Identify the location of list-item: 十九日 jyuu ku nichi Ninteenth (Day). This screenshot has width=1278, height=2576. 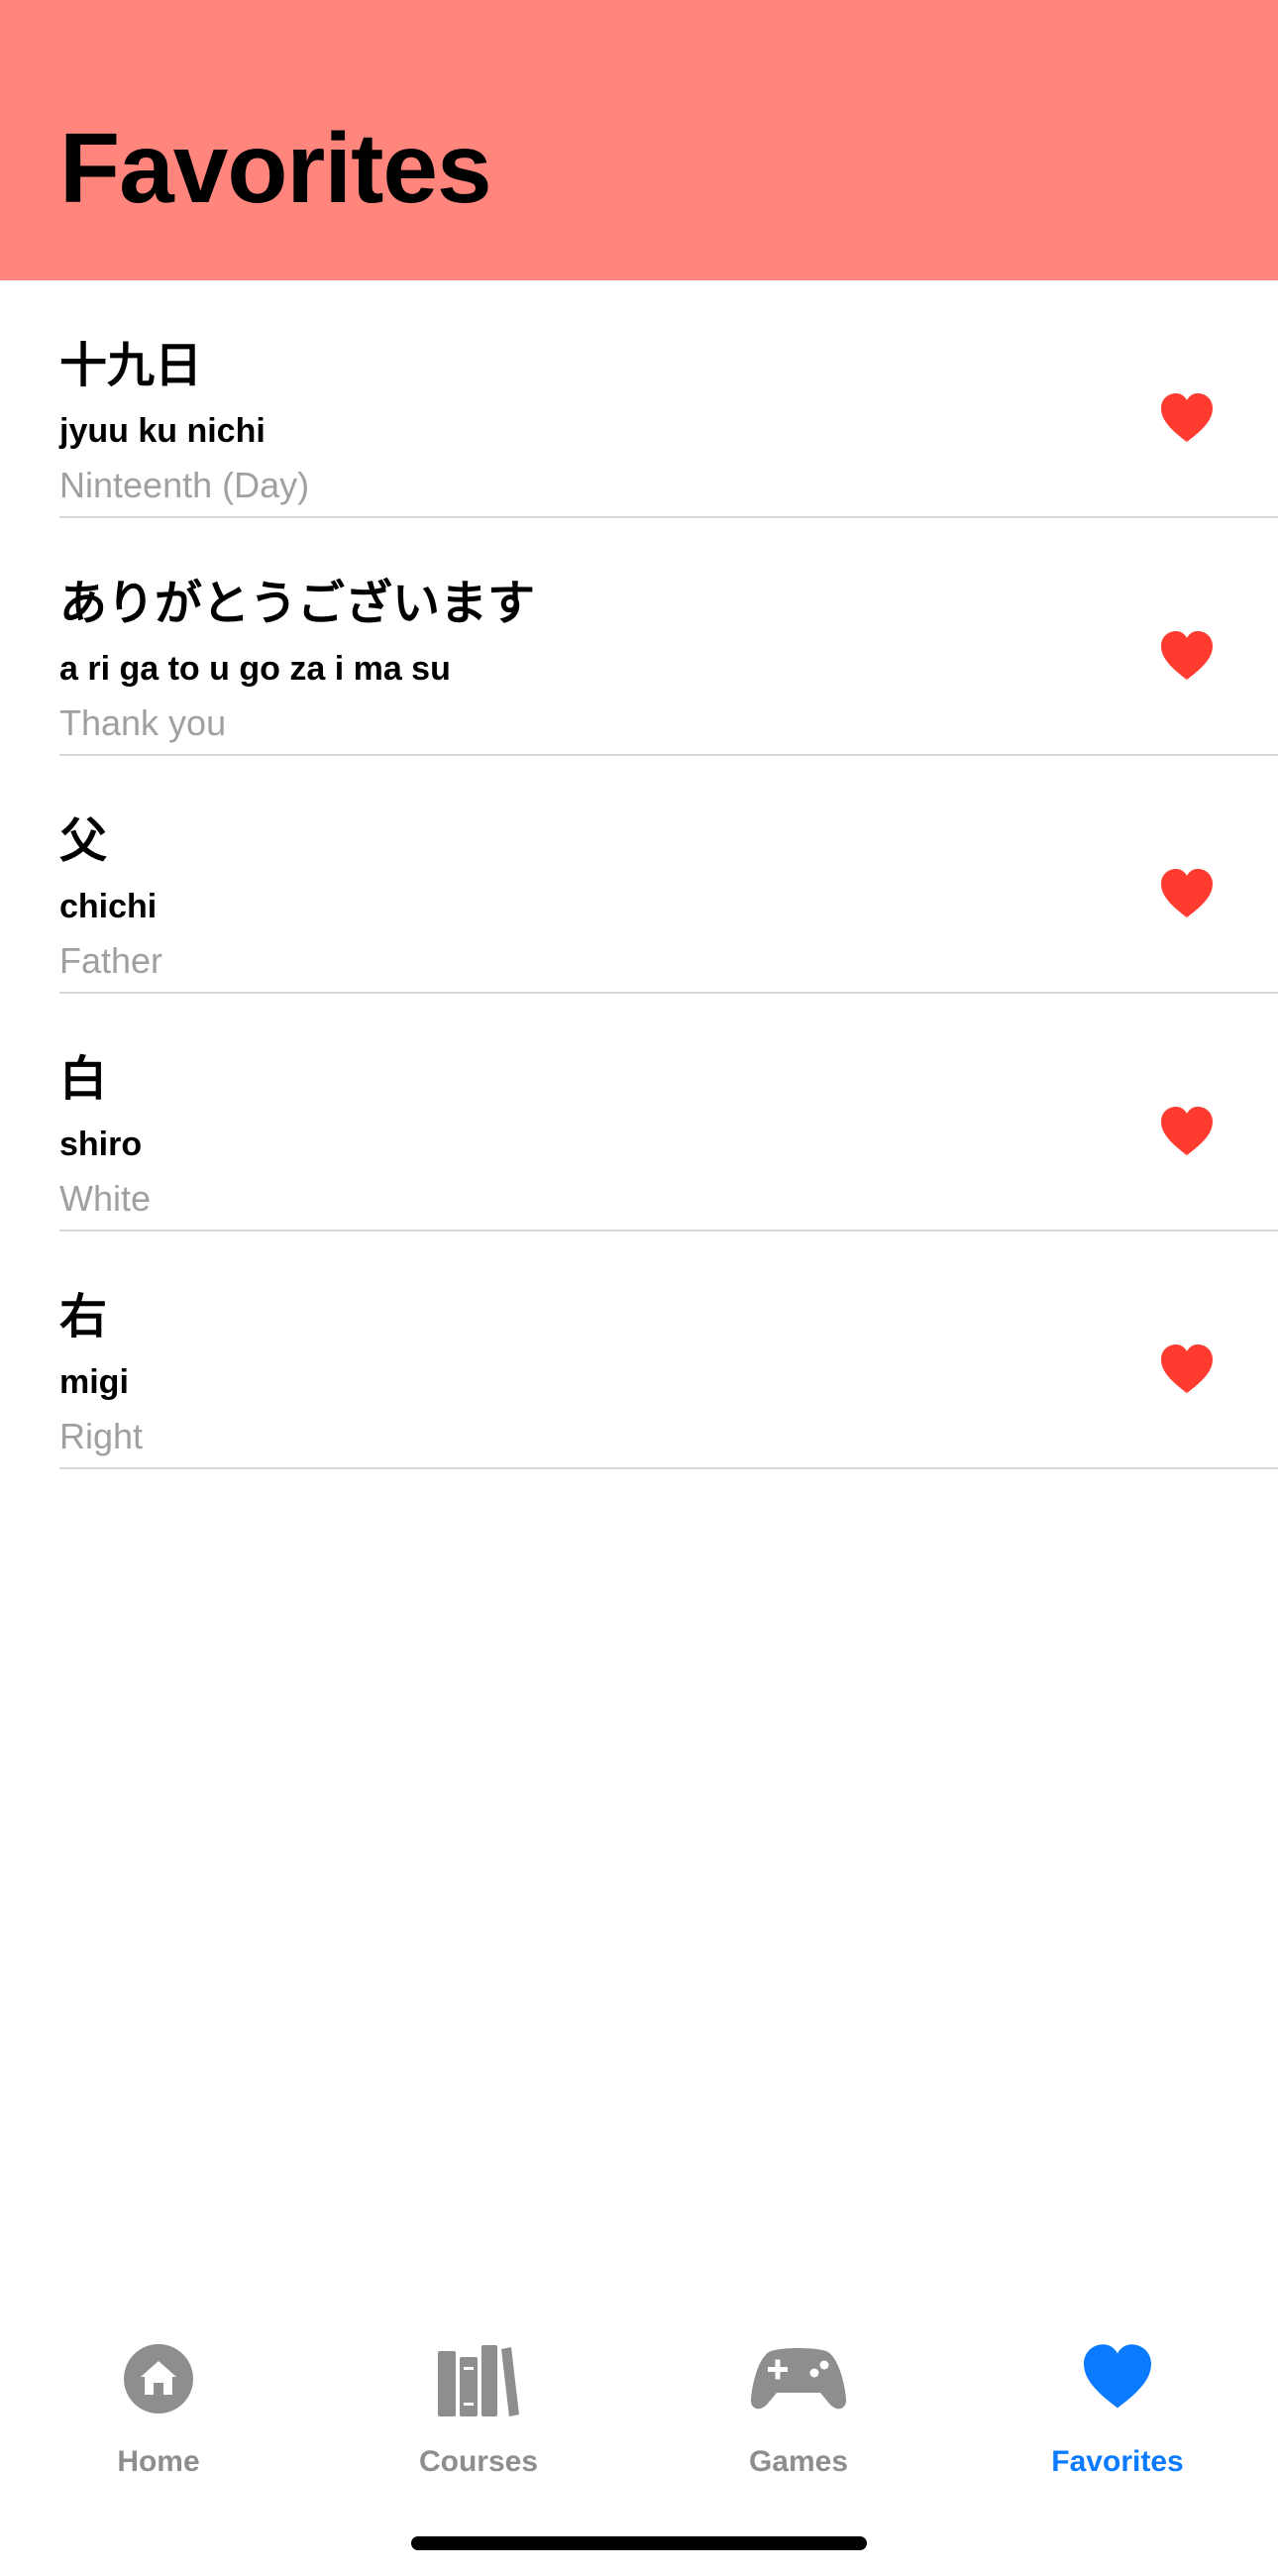
(639, 399).